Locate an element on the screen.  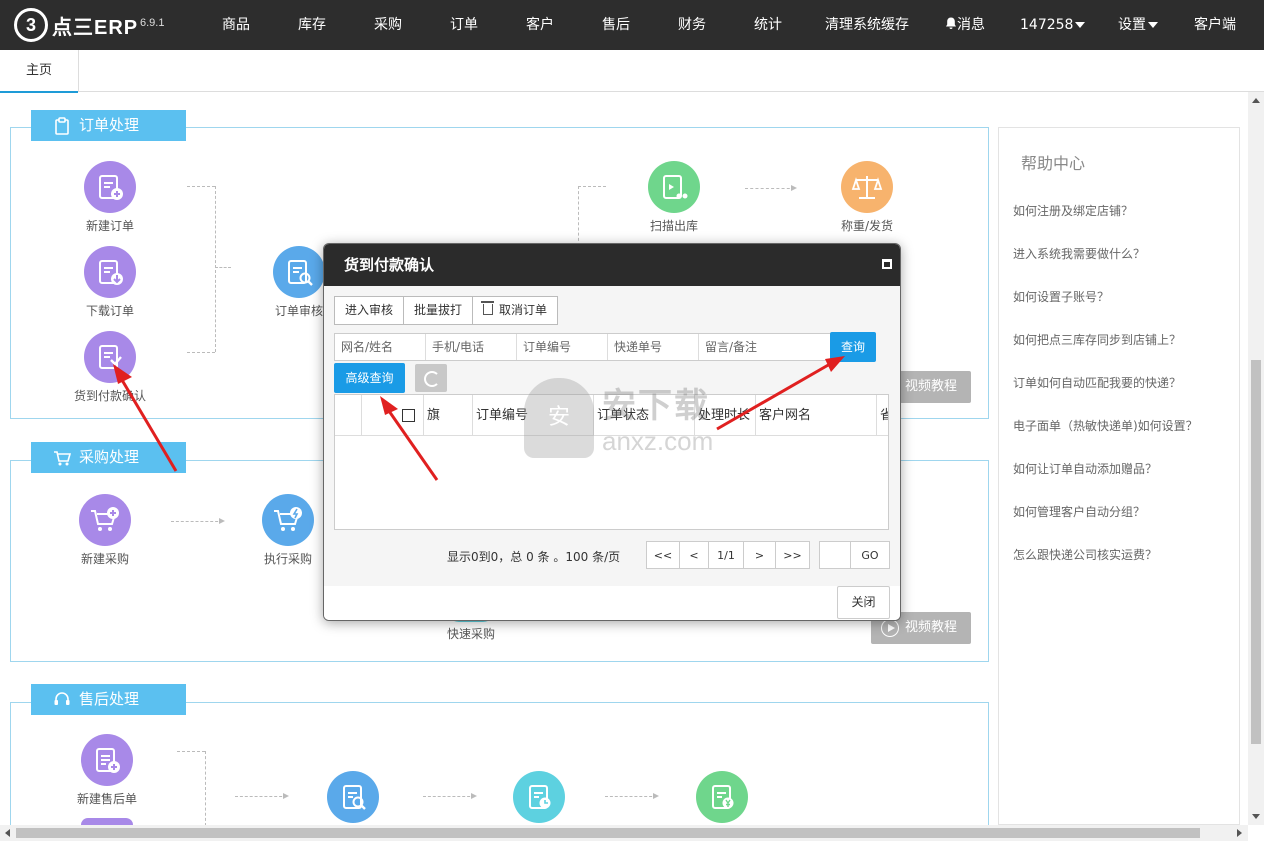
cancel-order-button: 取消订单 is located at coordinates (515, 310).